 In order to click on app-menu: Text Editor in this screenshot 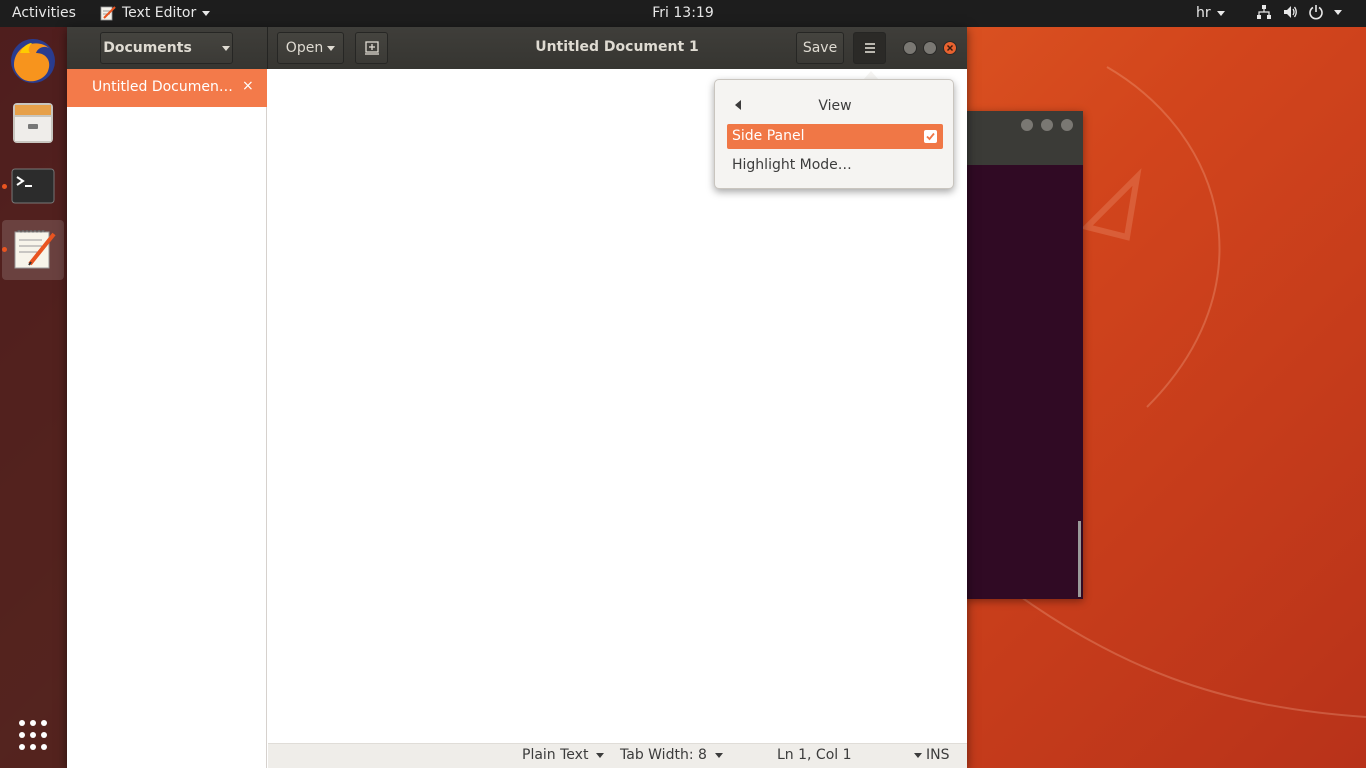, I will do `click(155, 13)`.